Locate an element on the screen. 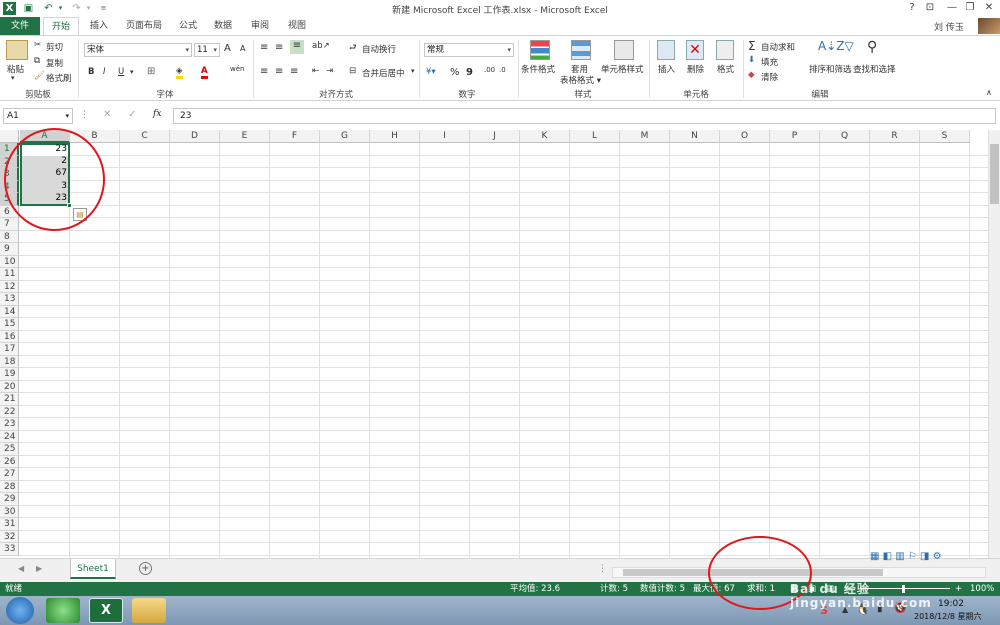  column-header-l: L is located at coordinates (595, 136).